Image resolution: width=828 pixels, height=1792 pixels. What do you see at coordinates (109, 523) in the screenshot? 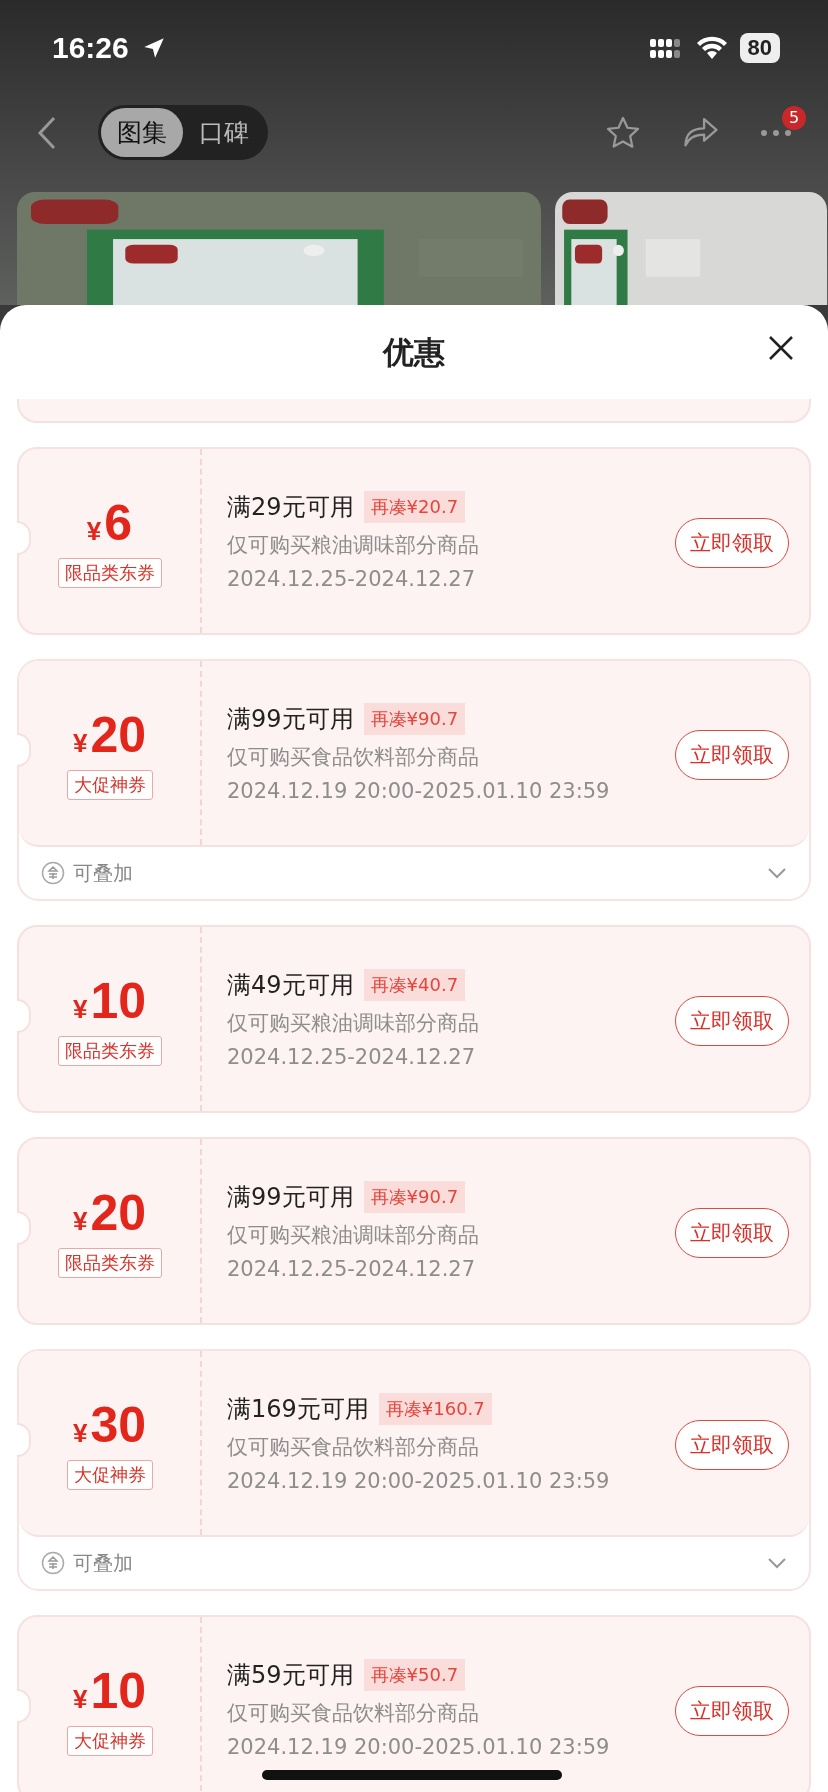
I see `coupon-amount: ¥6` at bounding box center [109, 523].